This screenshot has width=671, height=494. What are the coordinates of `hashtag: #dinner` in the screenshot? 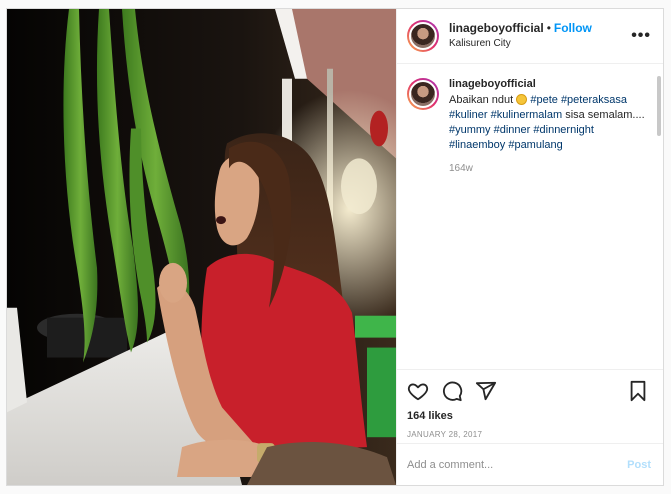 It's located at (512, 130).